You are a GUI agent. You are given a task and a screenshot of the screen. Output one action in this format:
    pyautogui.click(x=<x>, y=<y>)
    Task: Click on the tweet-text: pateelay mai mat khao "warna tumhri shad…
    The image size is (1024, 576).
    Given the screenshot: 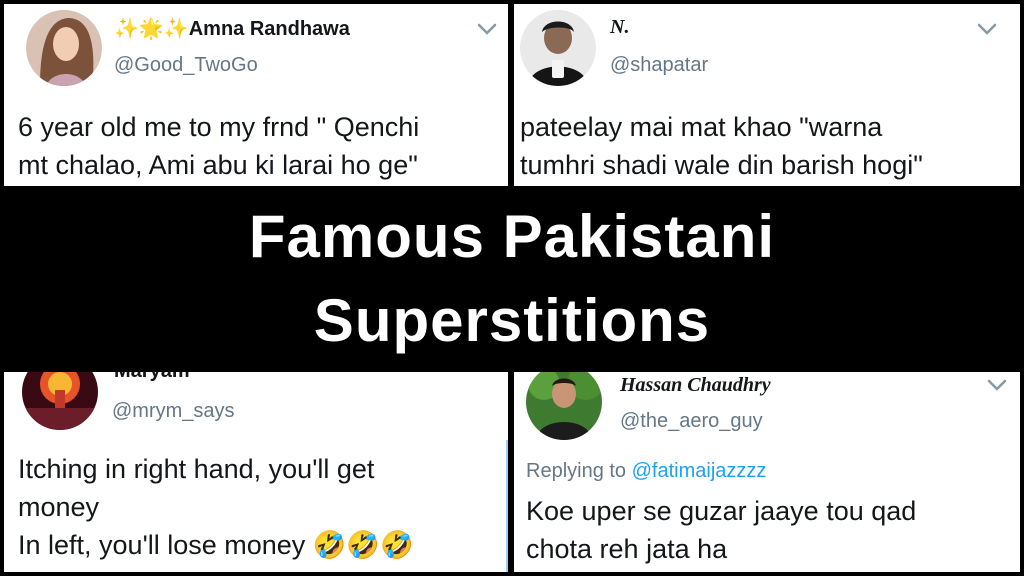 What is the action you would take?
    pyautogui.click(x=721, y=146)
    